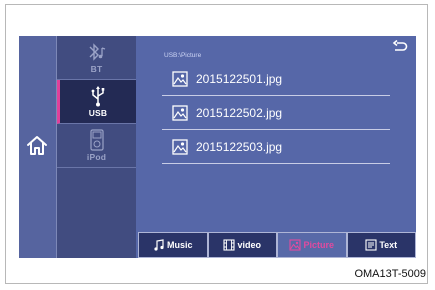 This screenshot has width=435, height=290. What do you see at coordinates (239, 78) in the screenshot?
I see `file-name: 2015122501.jpg` at bounding box center [239, 78].